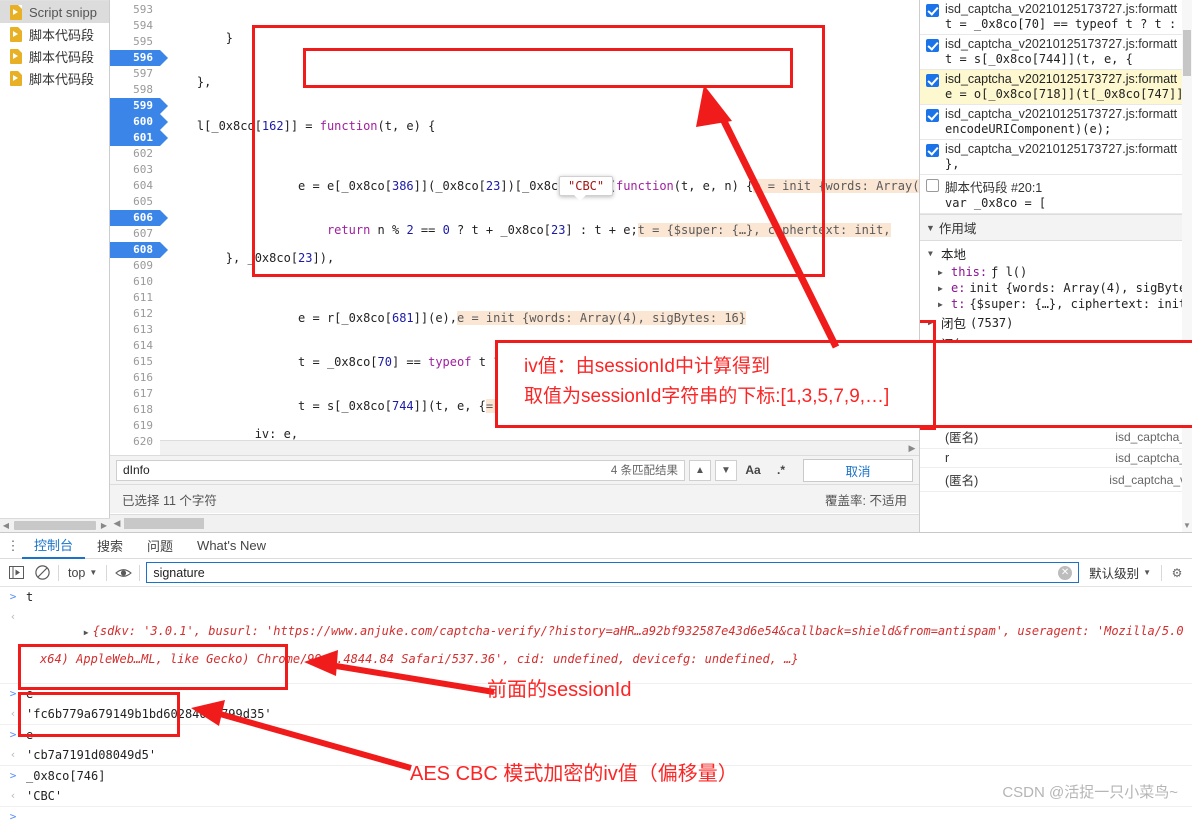 The image size is (1192, 826). I want to click on execution-context-select: top ▼, so click(82, 573).